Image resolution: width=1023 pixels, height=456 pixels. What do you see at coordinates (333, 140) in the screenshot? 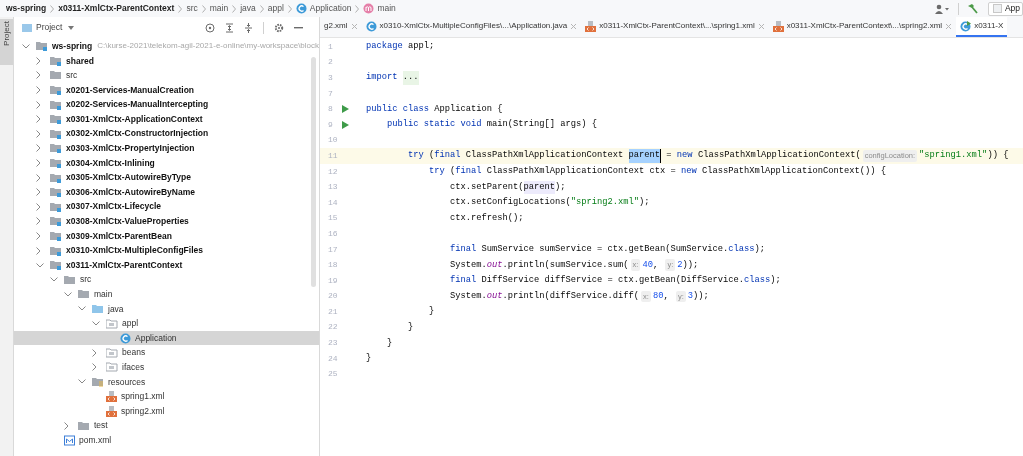
I see `line-number: 10` at bounding box center [333, 140].